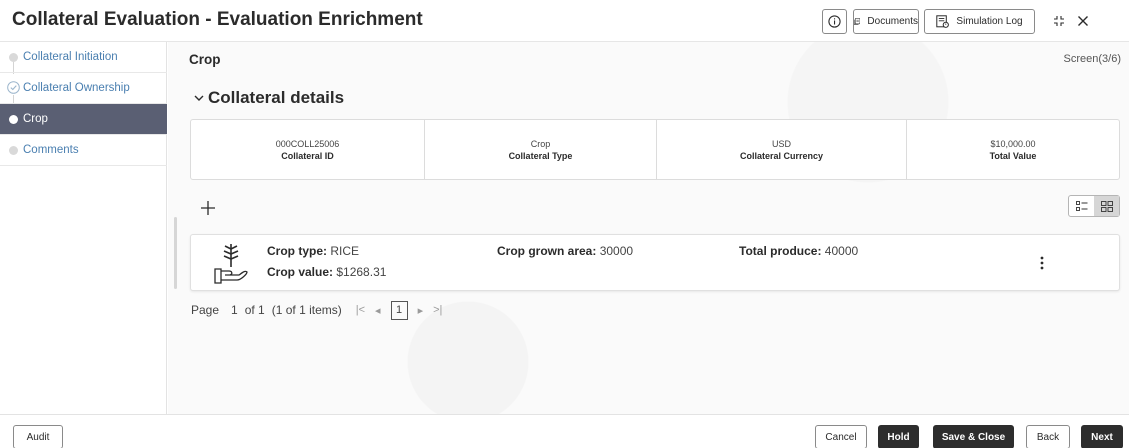 This screenshot has width=1129, height=448. Describe the element at coordinates (378, 310) in the screenshot. I see `prev-page-icon: ◂` at that location.